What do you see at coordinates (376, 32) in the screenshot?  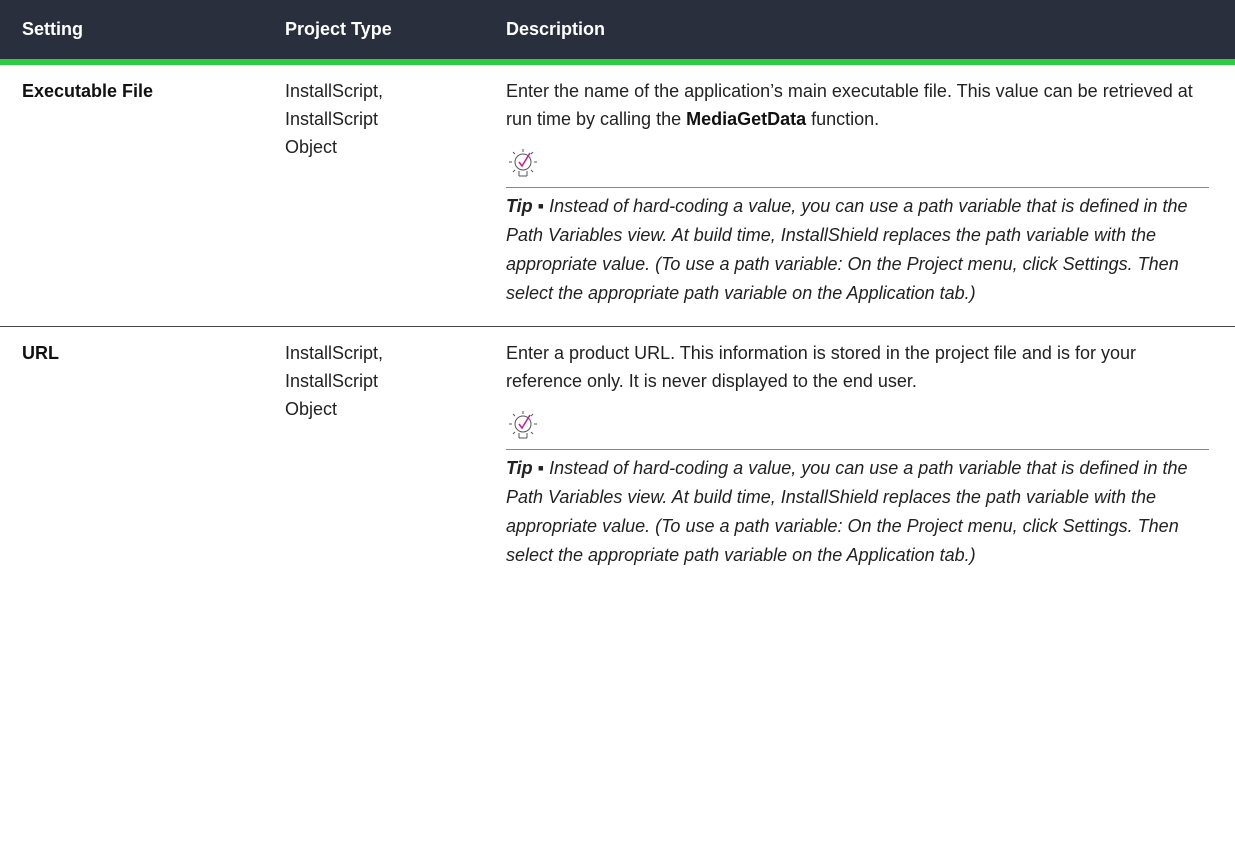 I see `header-project-type: Project Type` at bounding box center [376, 32].